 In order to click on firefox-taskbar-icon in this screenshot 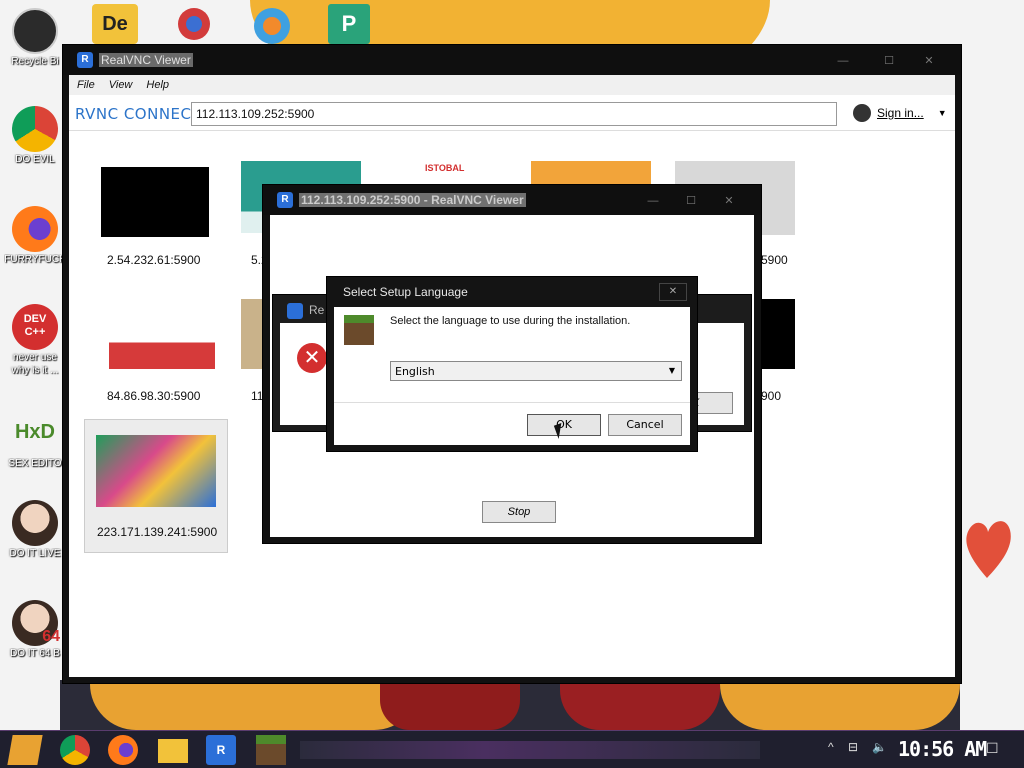, I will do `click(123, 750)`.